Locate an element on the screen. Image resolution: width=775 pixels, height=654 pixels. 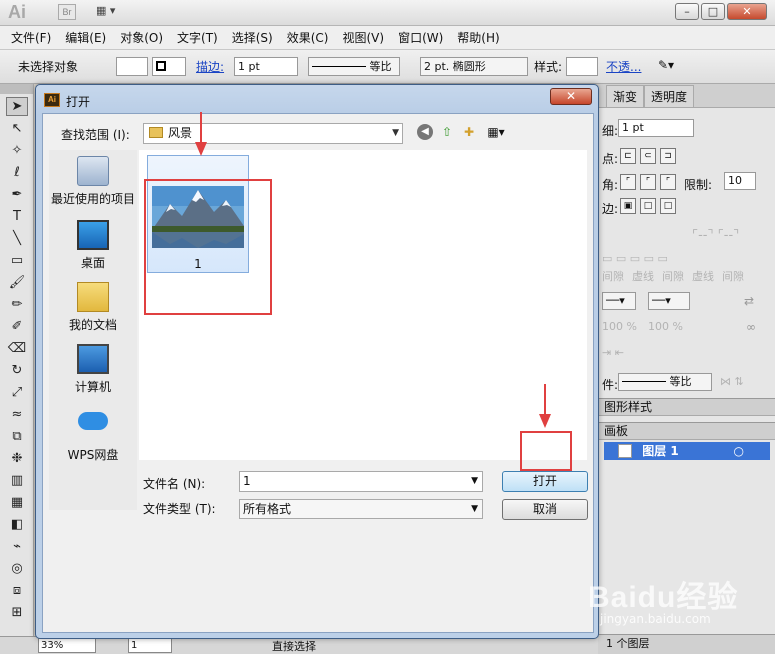
menu-item: 选择(S) is located at coordinates (252, 37).